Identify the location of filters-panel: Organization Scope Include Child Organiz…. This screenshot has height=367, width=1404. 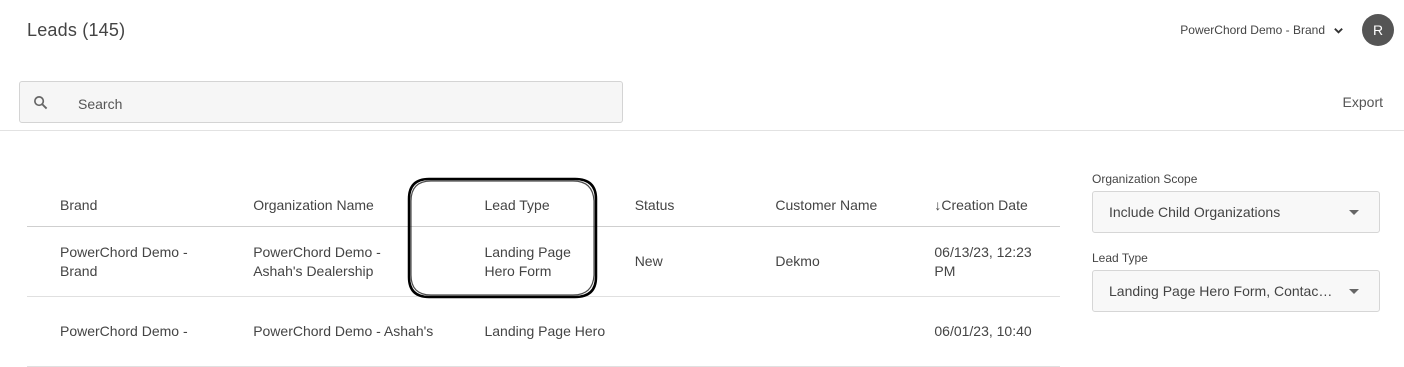
(1236, 242).